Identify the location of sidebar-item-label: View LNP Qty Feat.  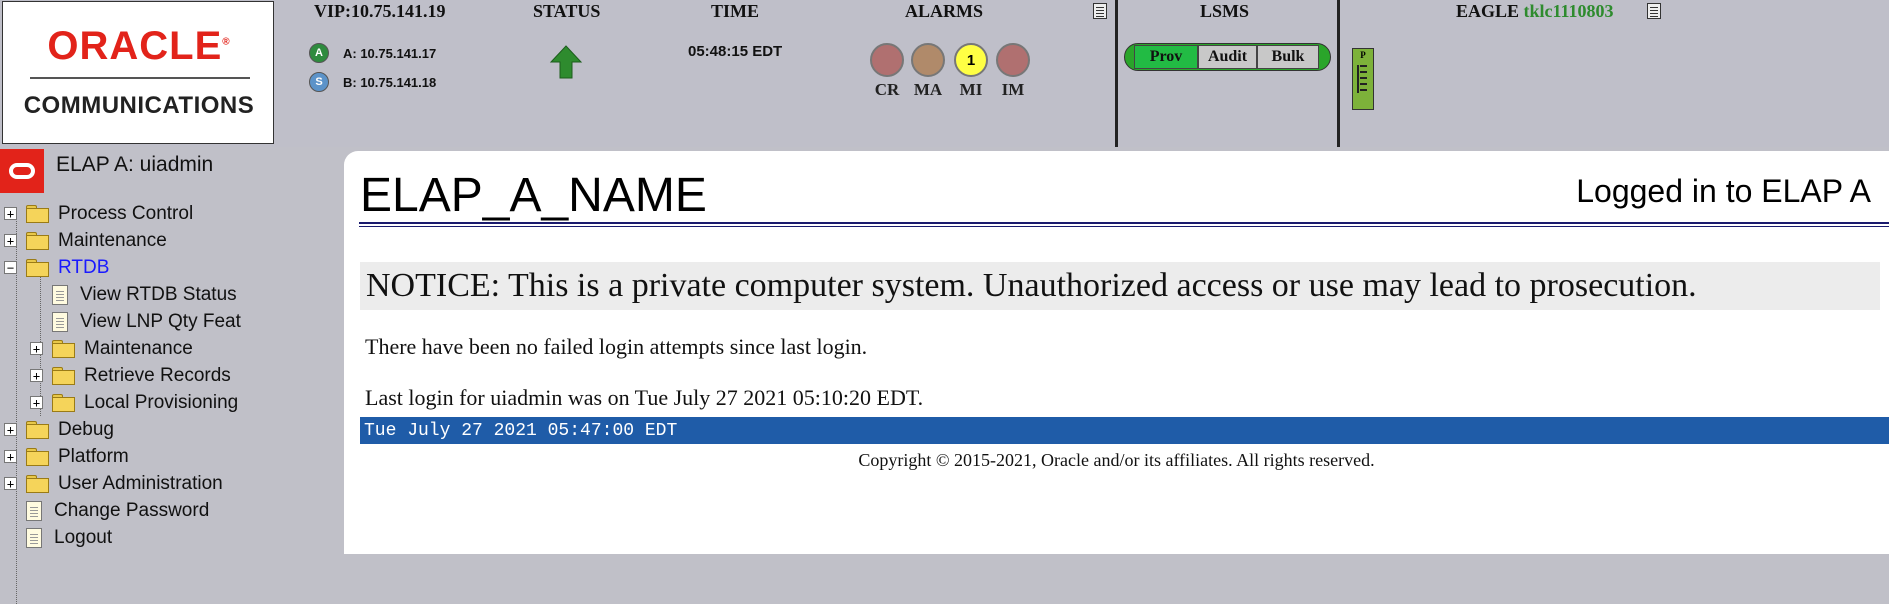
(160, 321).